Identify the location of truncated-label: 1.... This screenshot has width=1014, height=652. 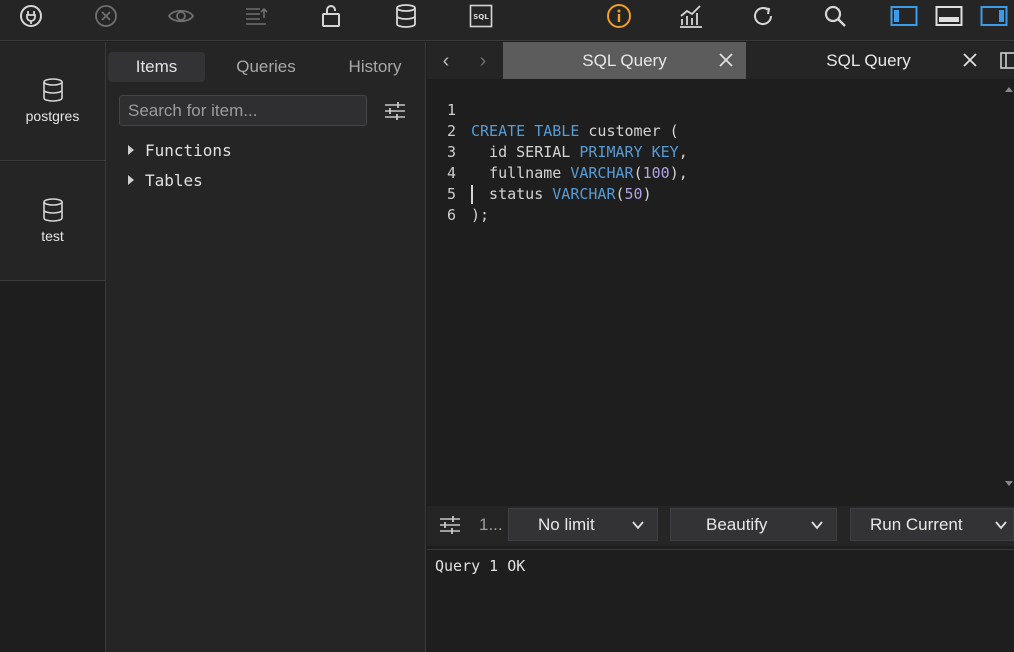
(491, 524).